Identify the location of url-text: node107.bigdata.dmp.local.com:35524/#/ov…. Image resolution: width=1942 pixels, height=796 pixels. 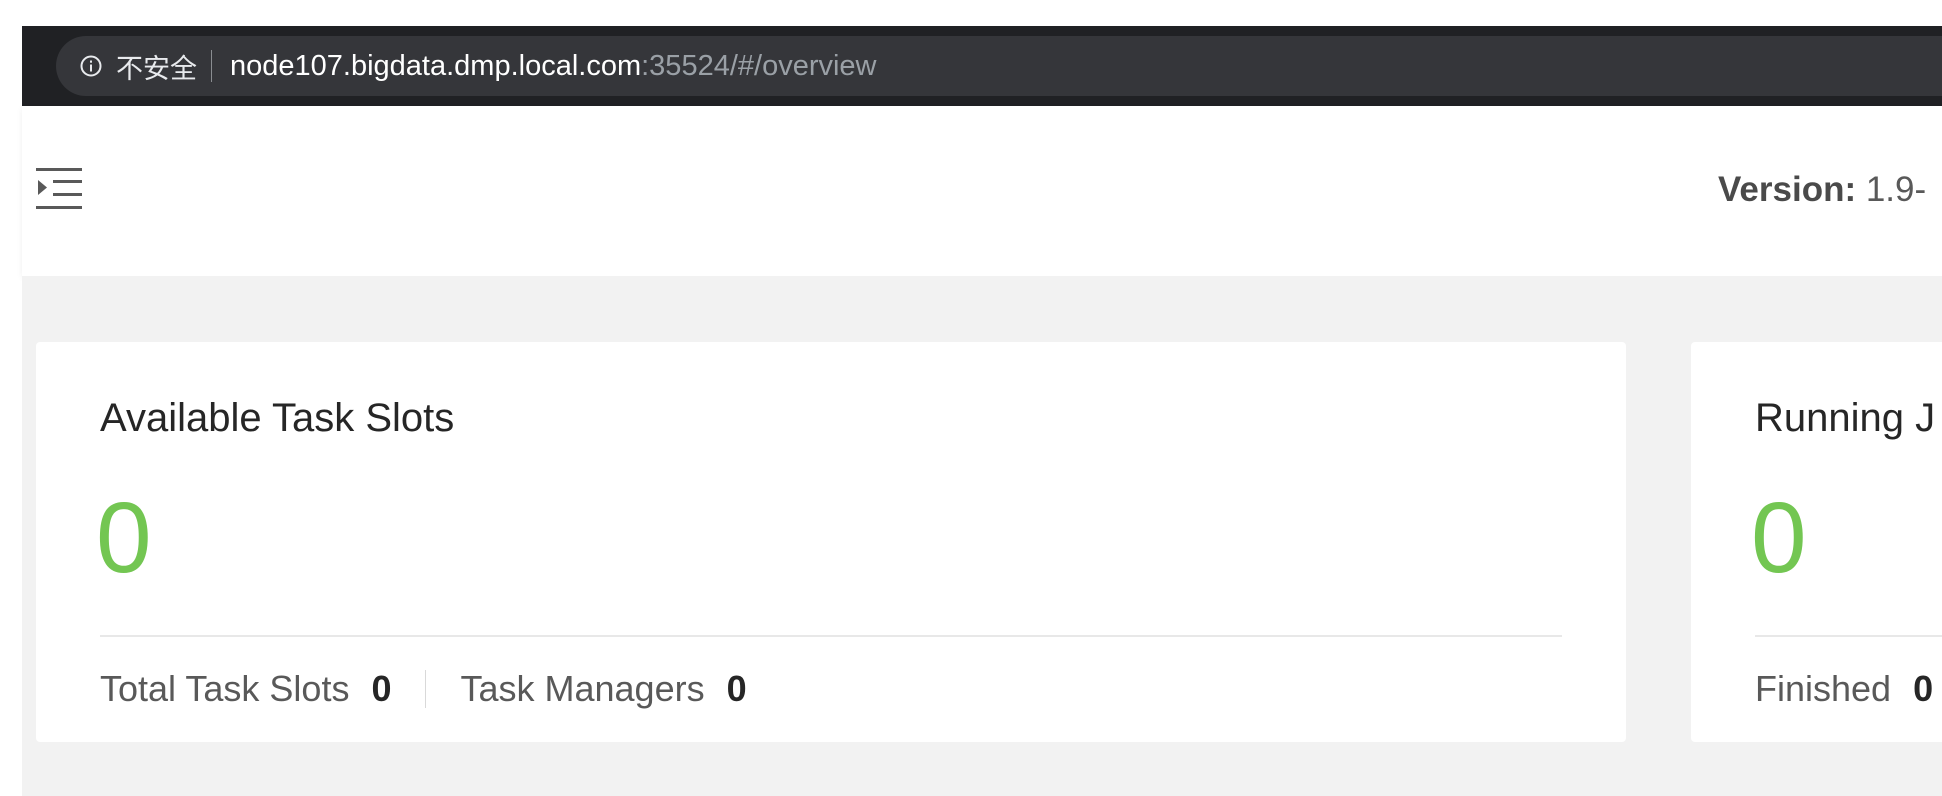
(553, 66).